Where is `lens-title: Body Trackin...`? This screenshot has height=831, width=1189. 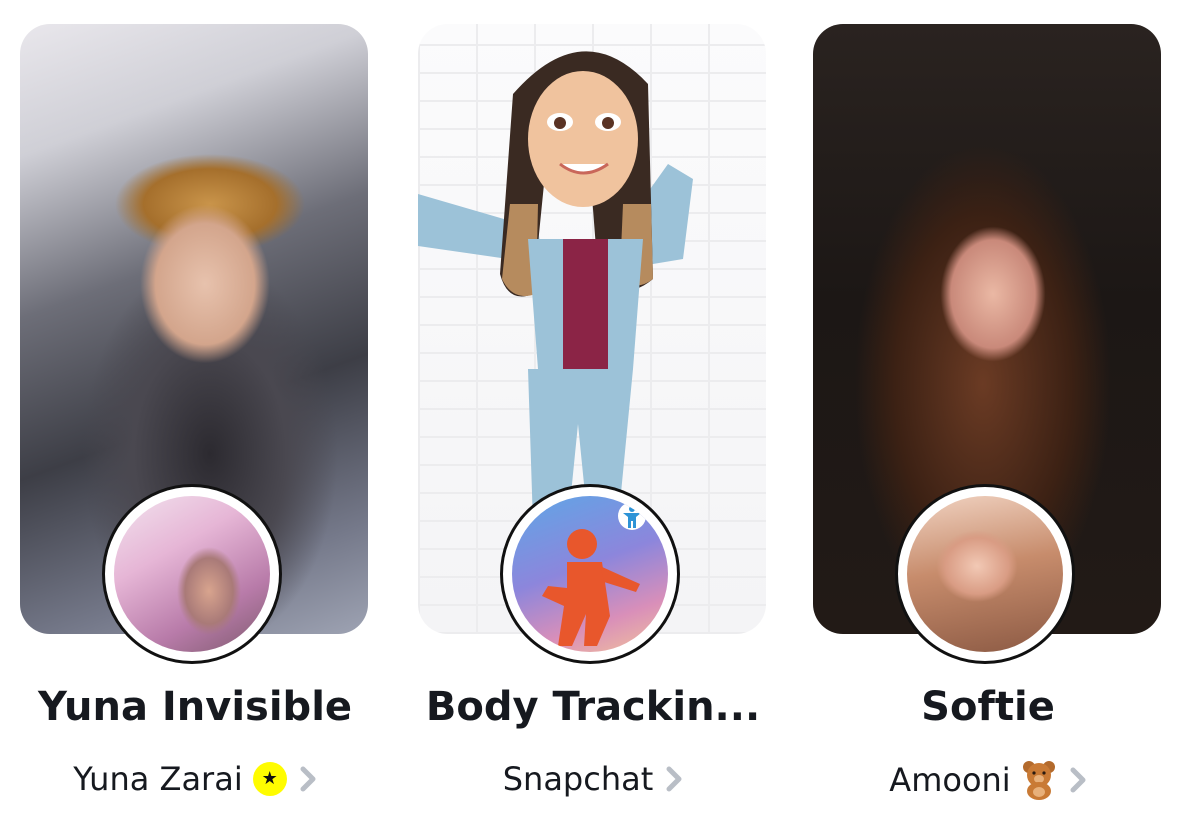 lens-title: Body Trackin... is located at coordinates (593, 707).